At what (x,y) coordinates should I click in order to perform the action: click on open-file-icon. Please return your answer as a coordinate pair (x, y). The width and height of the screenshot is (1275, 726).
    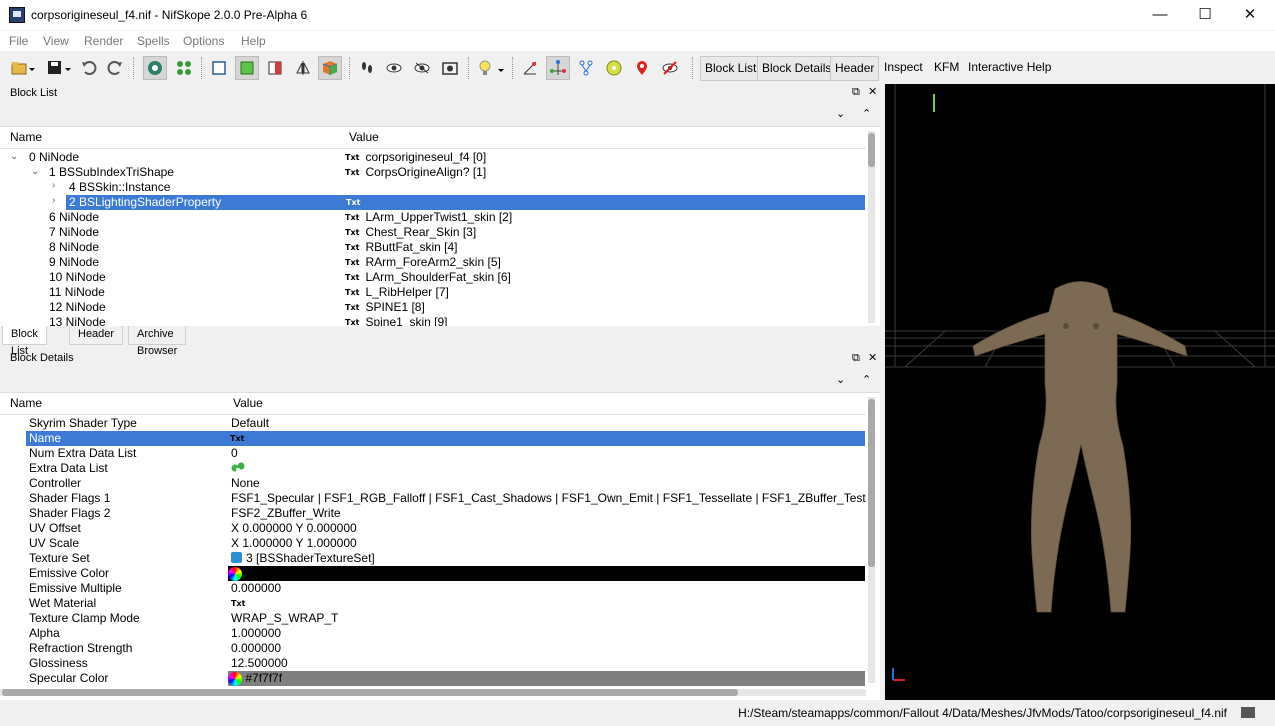
    Looking at the image, I should click on (23, 68).